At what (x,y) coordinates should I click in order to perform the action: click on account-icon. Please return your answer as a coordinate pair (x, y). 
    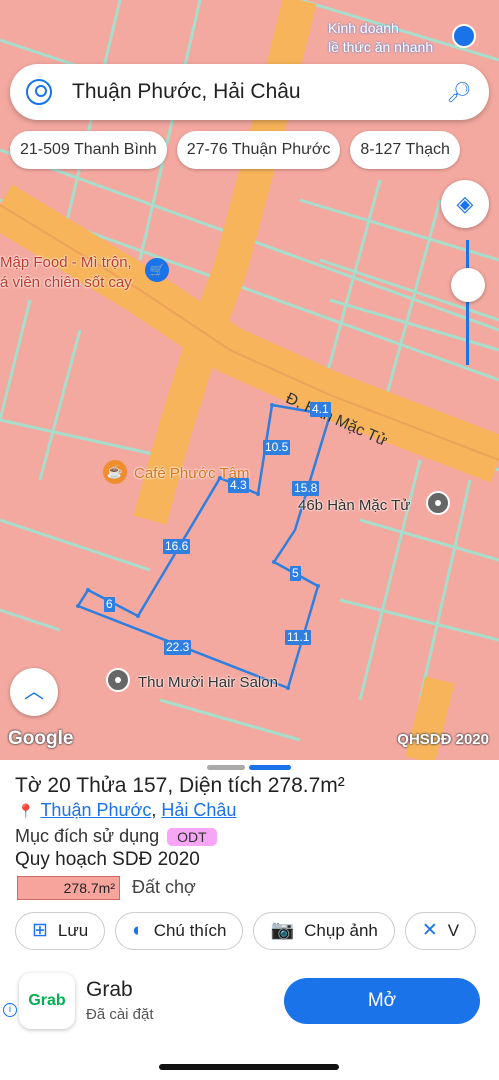
    Looking at the image, I should click on (39, 92).